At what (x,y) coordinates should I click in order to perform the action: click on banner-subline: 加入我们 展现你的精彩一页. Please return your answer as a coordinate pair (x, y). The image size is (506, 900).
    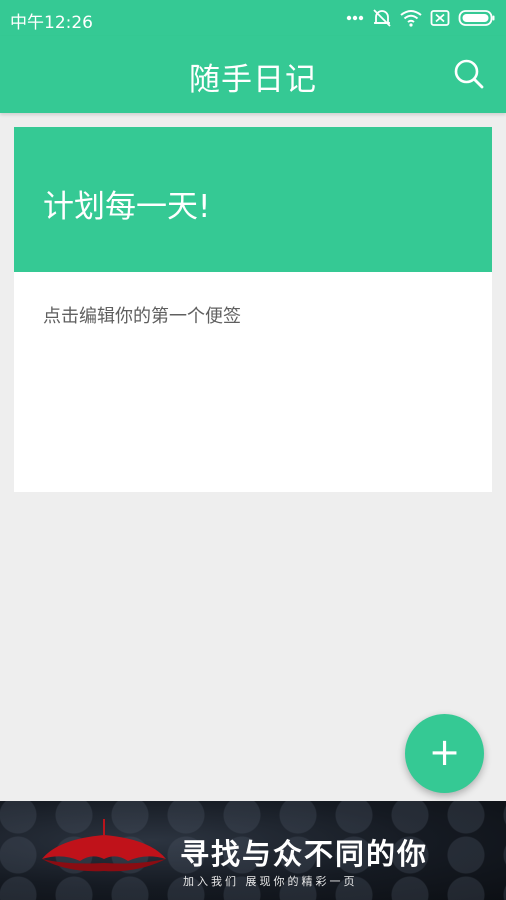
    Looking at the image, I should click on (270, 881).